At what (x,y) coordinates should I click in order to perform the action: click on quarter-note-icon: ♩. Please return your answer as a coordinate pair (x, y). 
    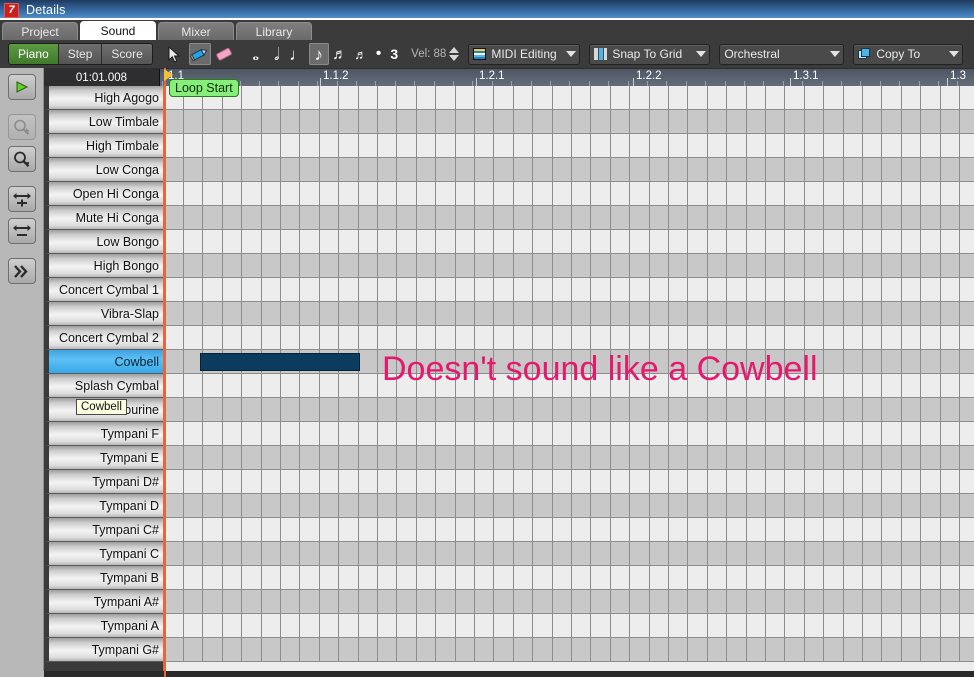
    Looking at the image, I should click on (298, 54).